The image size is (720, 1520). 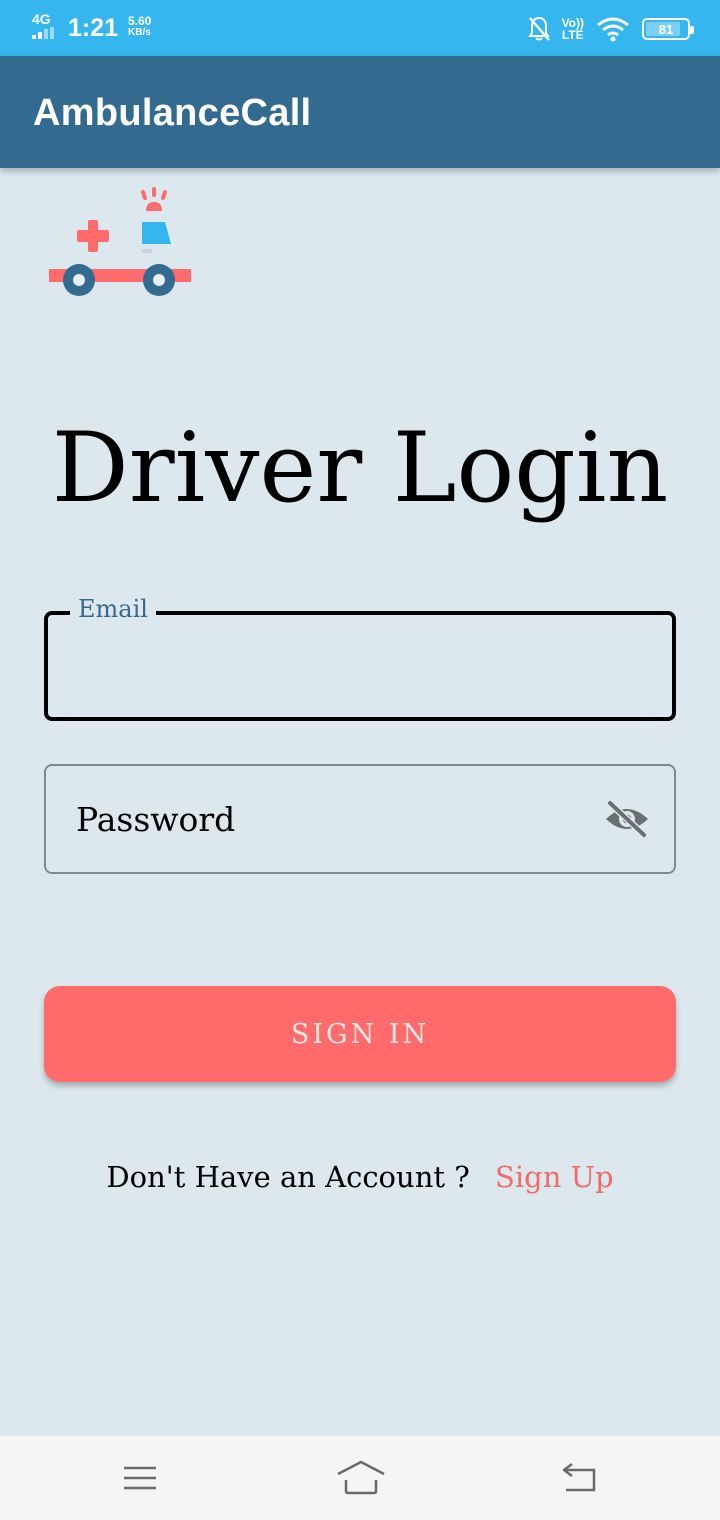 I want to click on eye-off-icon, so click(x=627, y=819).